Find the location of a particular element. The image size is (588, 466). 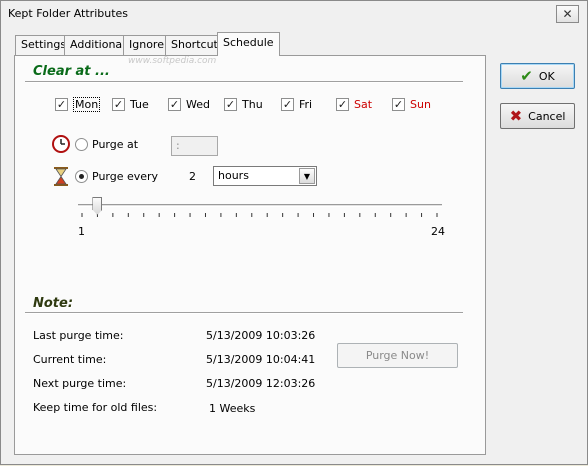

next-purge-value: 5/13/2009 12:03:26 is located at coordinates (261, 383).